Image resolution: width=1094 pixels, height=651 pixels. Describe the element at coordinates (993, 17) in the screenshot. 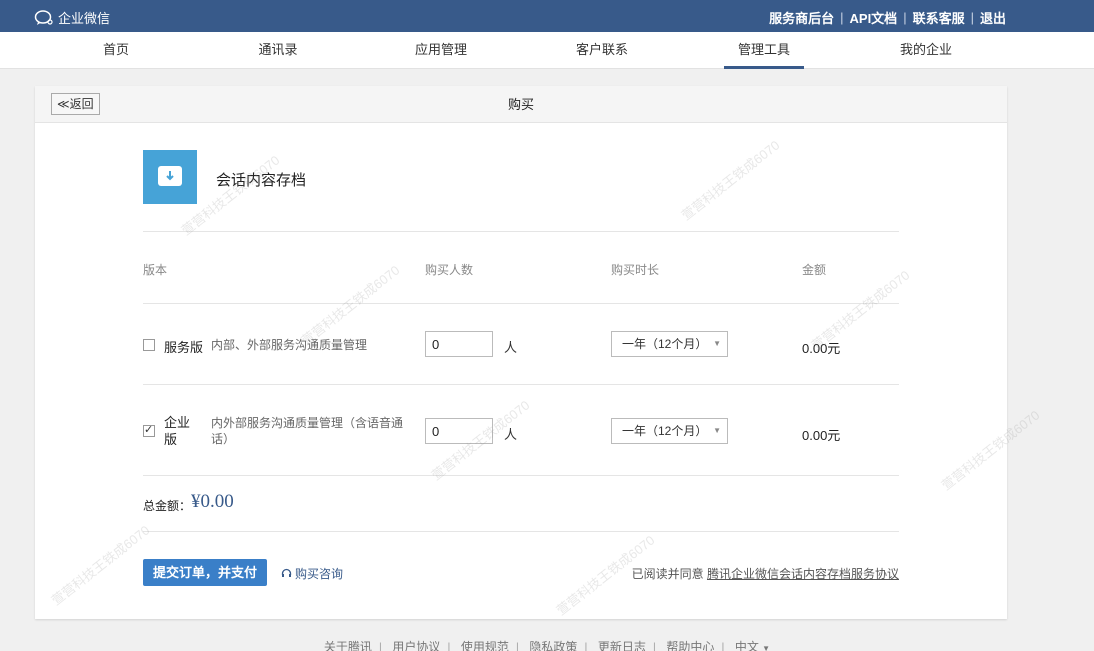

I see `top-link-logout: 退出` at that location.